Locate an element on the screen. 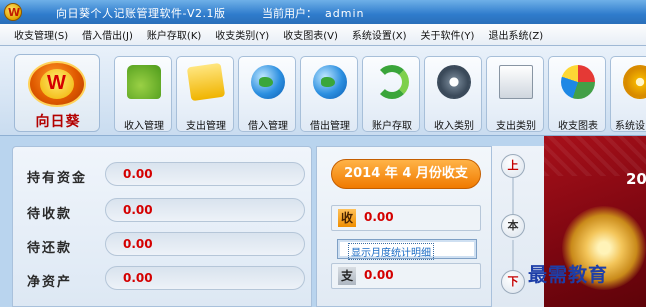  month-suffix: 月份收支 is located at coordinates (441, 173).